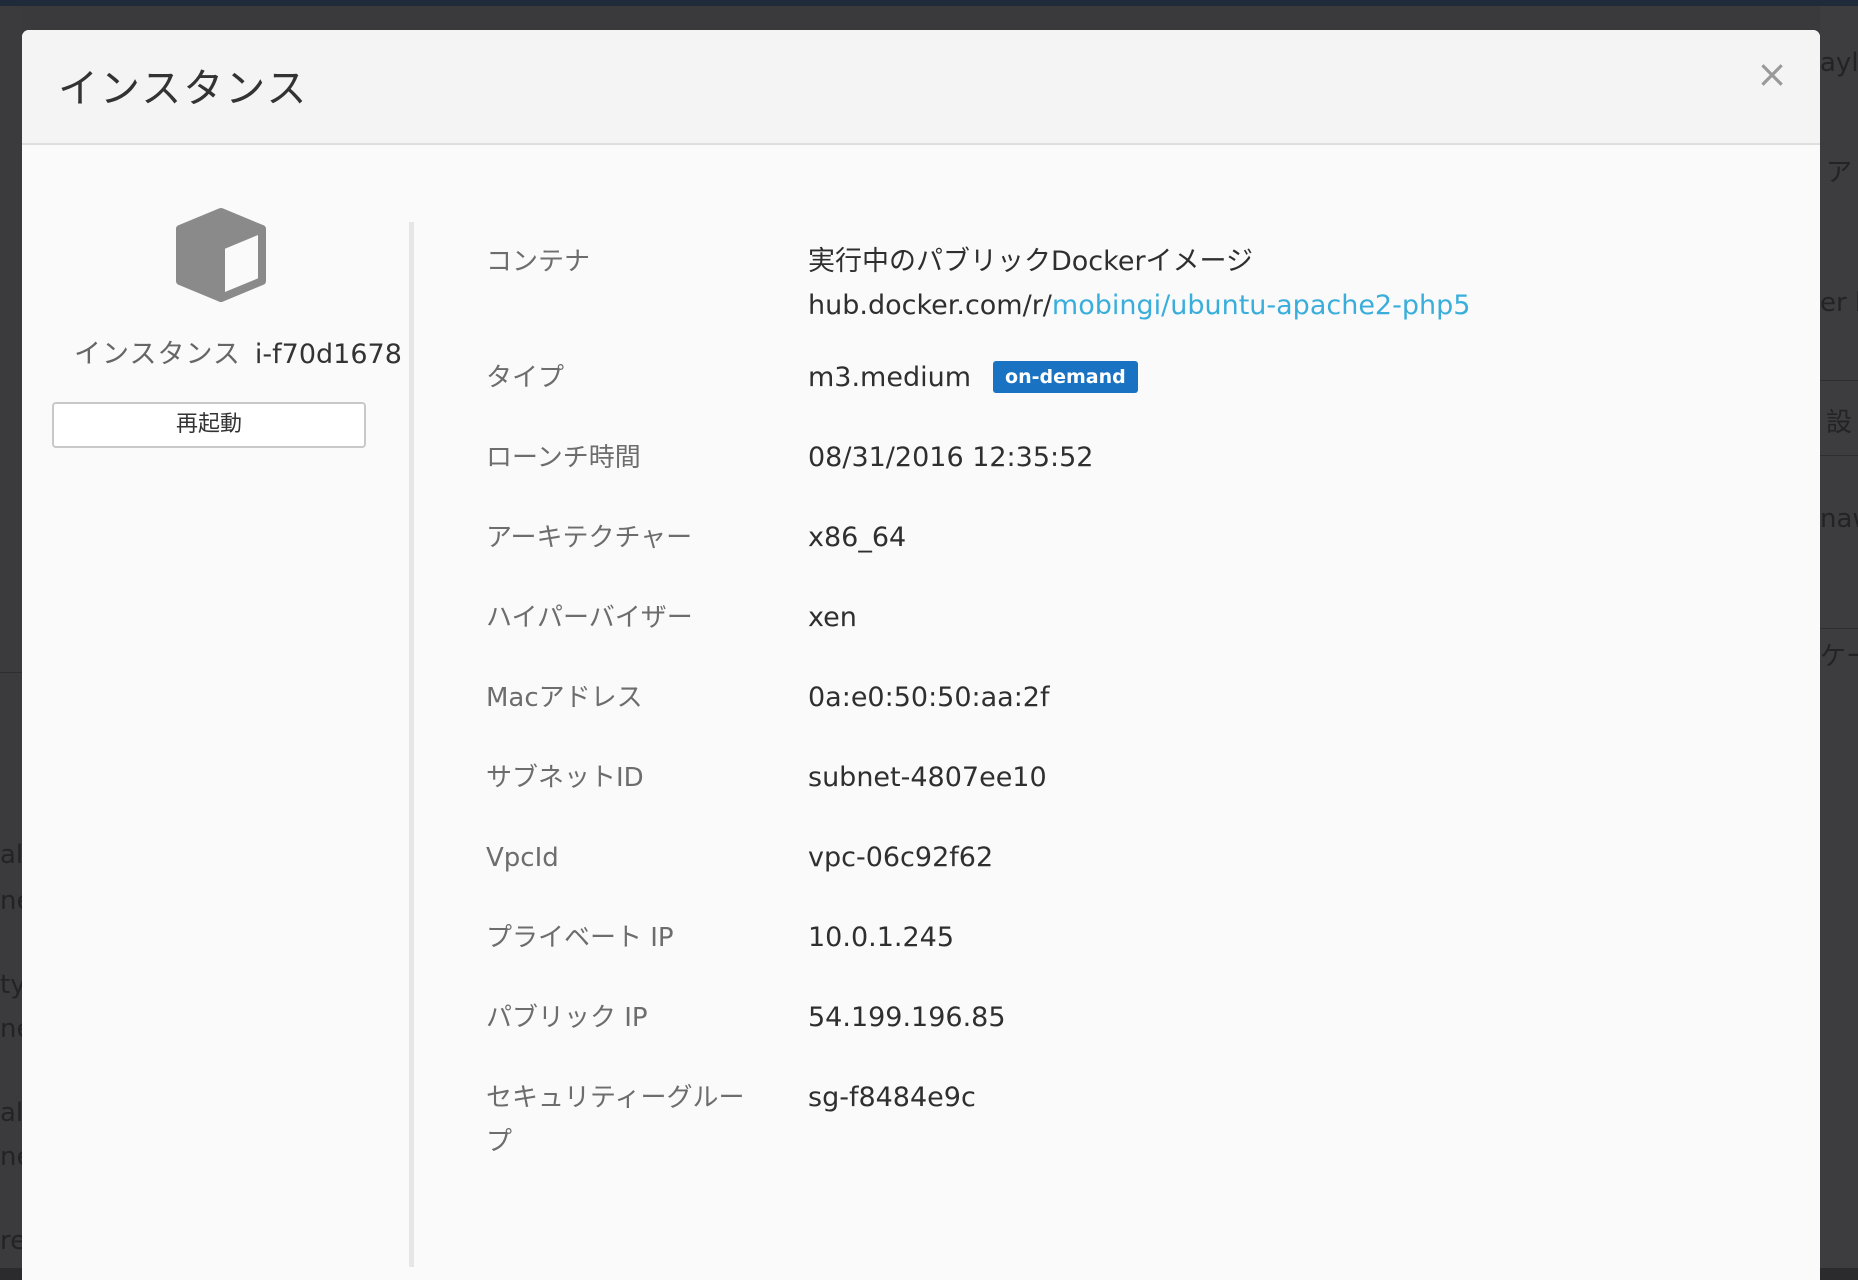  What do you see at coordinates (1126, 698) in the screenshot?
I see `detail-row-mac-address: Macアドレス 0a:e0:50:50:aa:2f` at bounding box center [1126, 698].